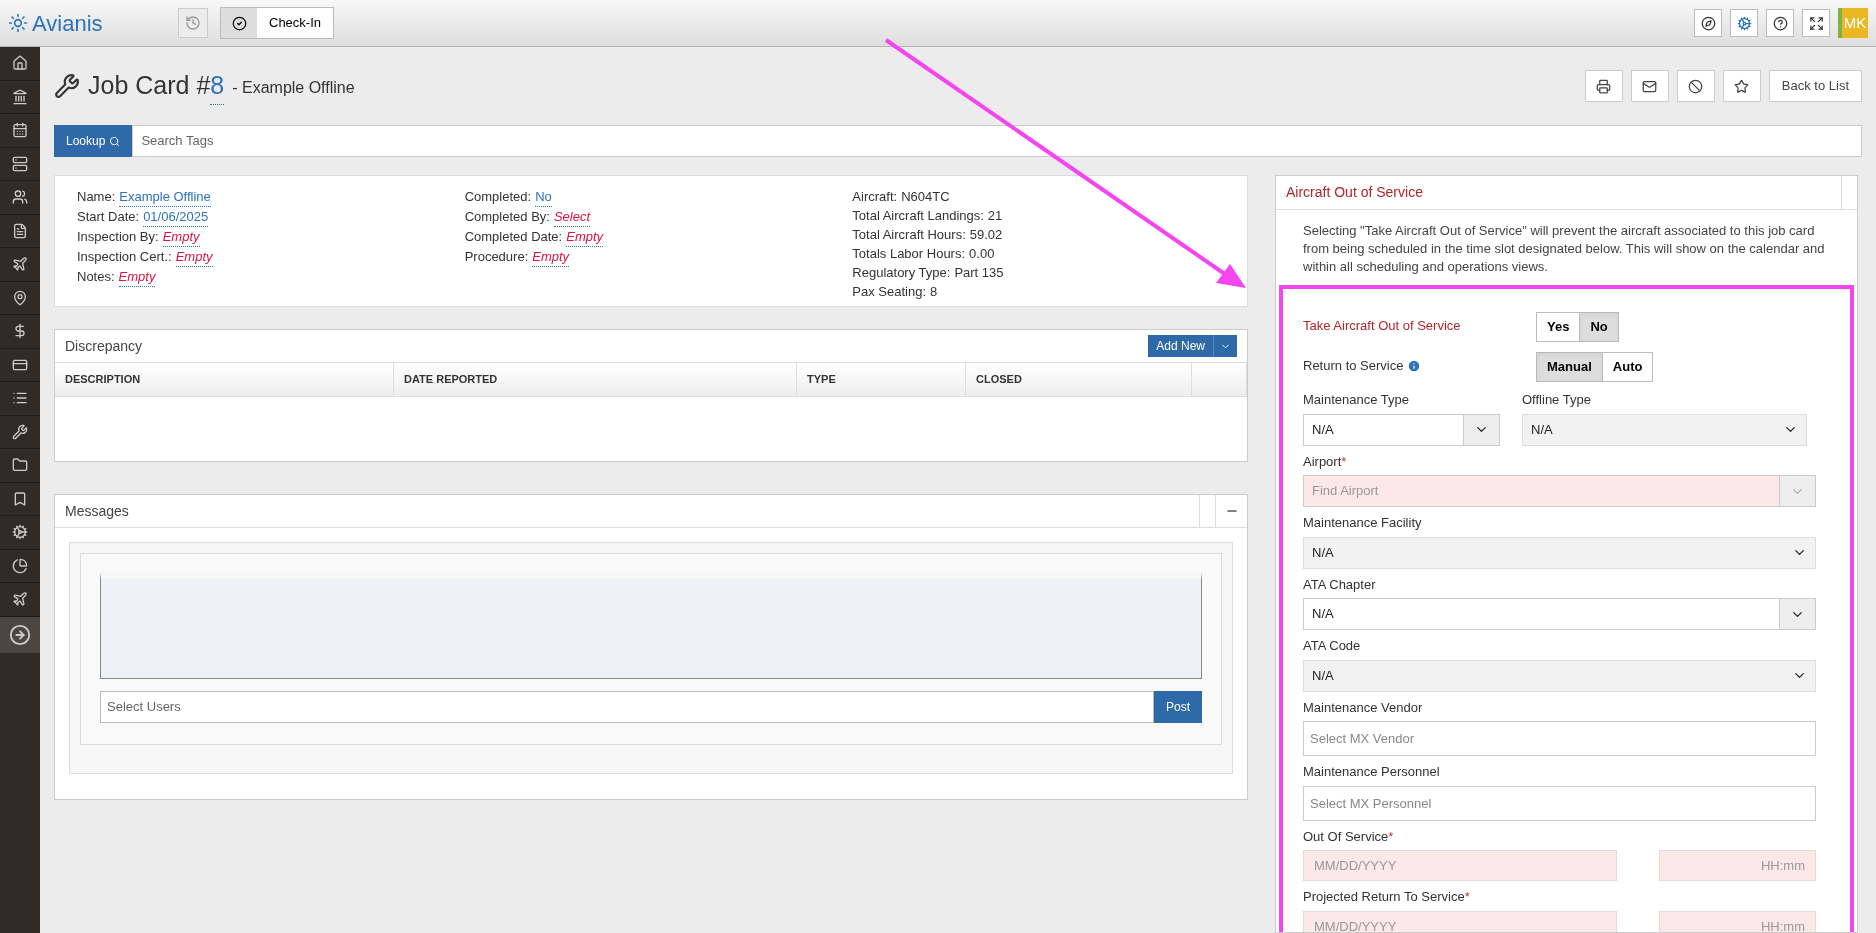 Image resolution: width=1876 pixels, height=933 pixels. Describe the element at coordinates (1353, 366) in the screenshot. I see `toggle-label: Return to Service` at that location.